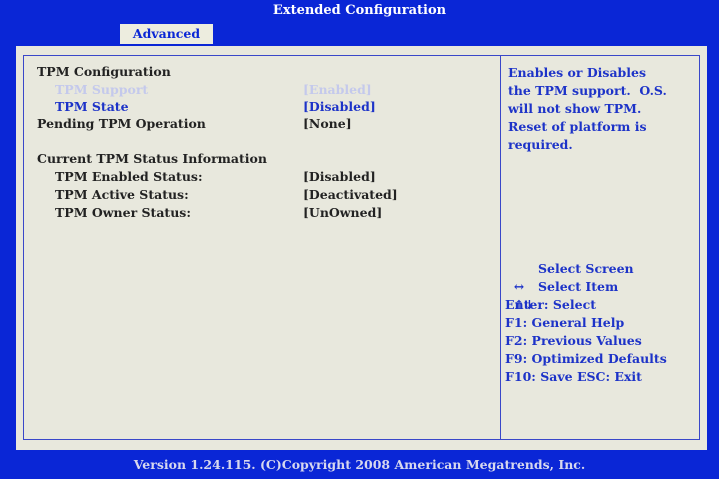 This screenshot has width=719, height=479. I want to click on tpm-support-value: [Enabled], so click(337, 89).